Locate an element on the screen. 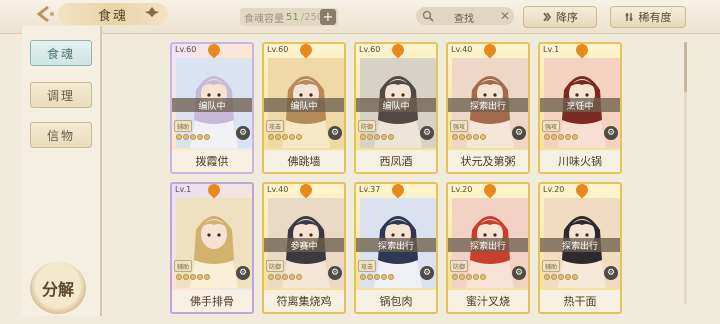  capacity-current: 51 is located at coordinates (292, 17).